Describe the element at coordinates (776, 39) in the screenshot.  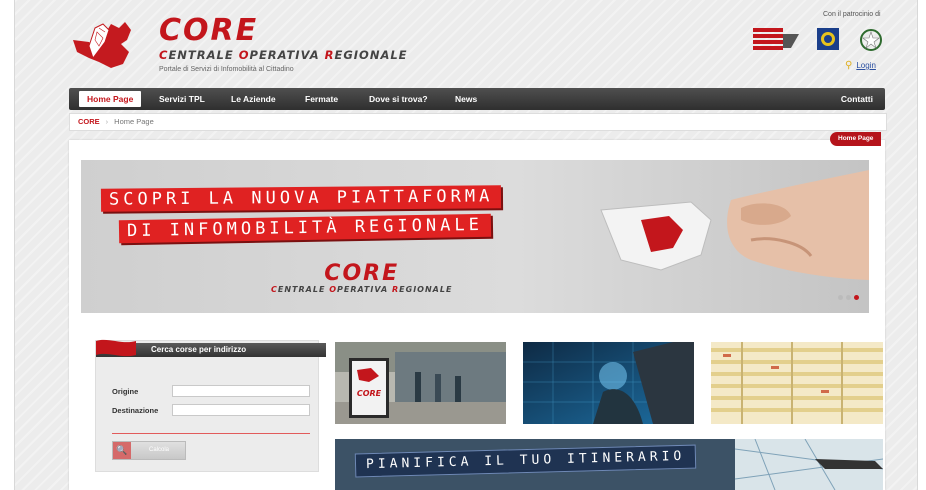
I see `italy-flag-bars-icon` at that location.